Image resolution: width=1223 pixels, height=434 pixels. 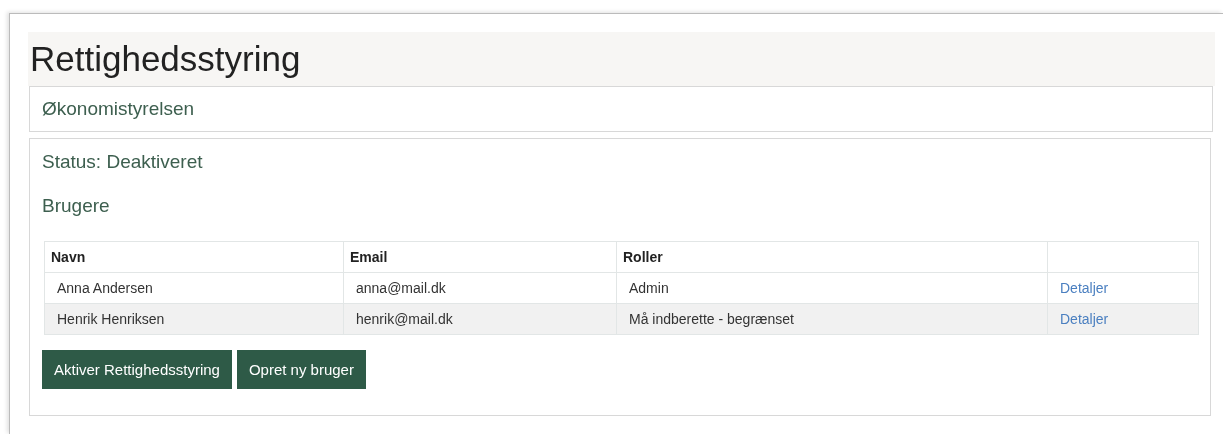 What do you see at coordinates (480, 319) in the screenshot?
I see `table-cell: henrik@mail.dk` at bounding box center [480, 319].